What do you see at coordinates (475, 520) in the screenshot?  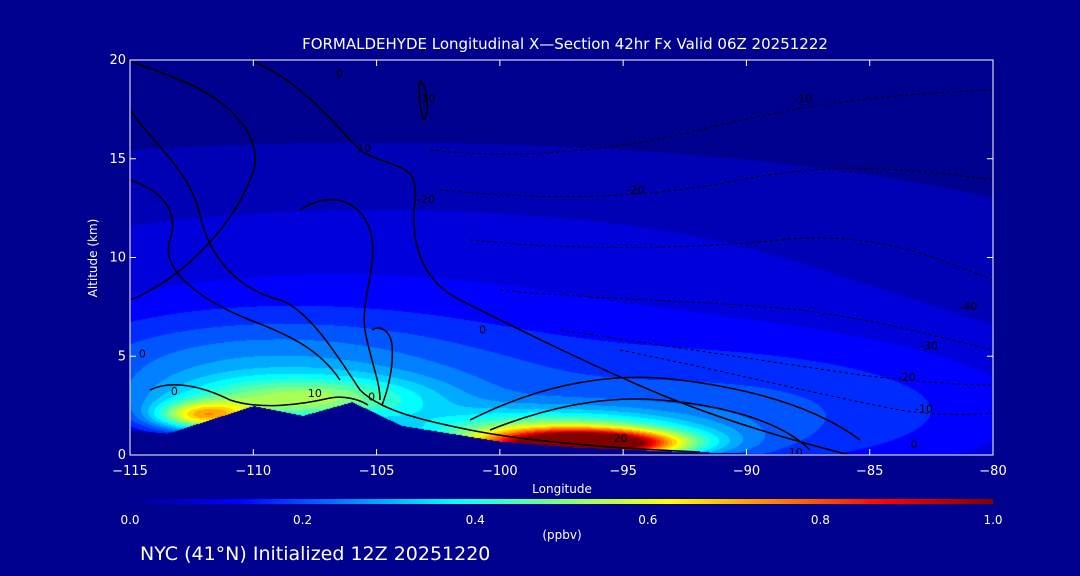 I see `colorbar-tick-label: 0.4` at bounding box center [475, 520].